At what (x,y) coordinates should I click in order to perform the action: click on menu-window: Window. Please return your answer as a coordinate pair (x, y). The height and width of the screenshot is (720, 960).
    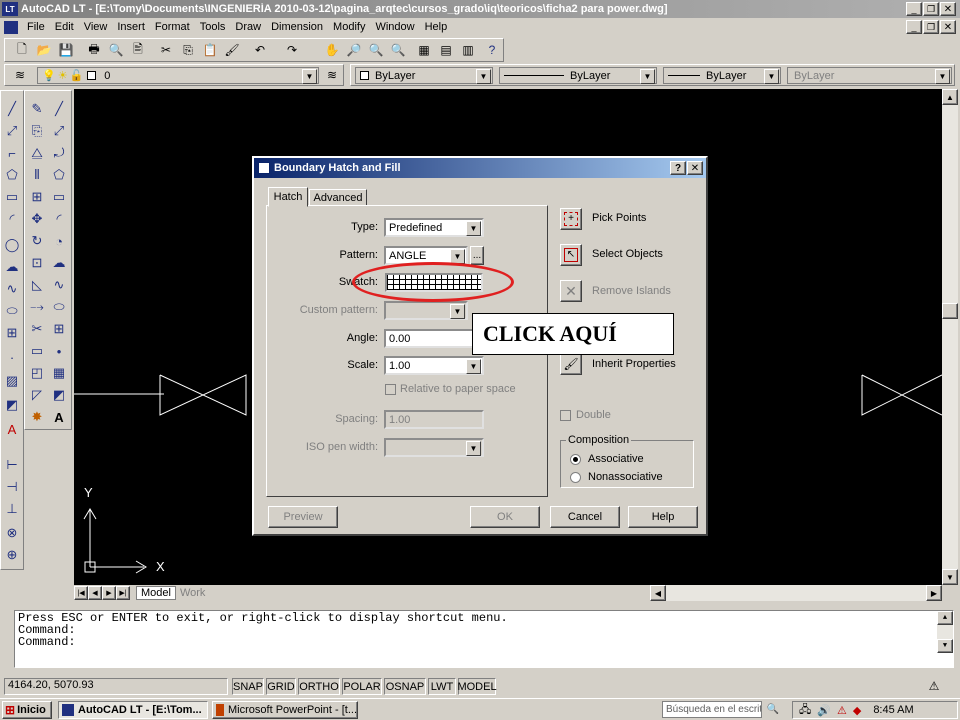
    Looking at the image, I should click on (394, 27).